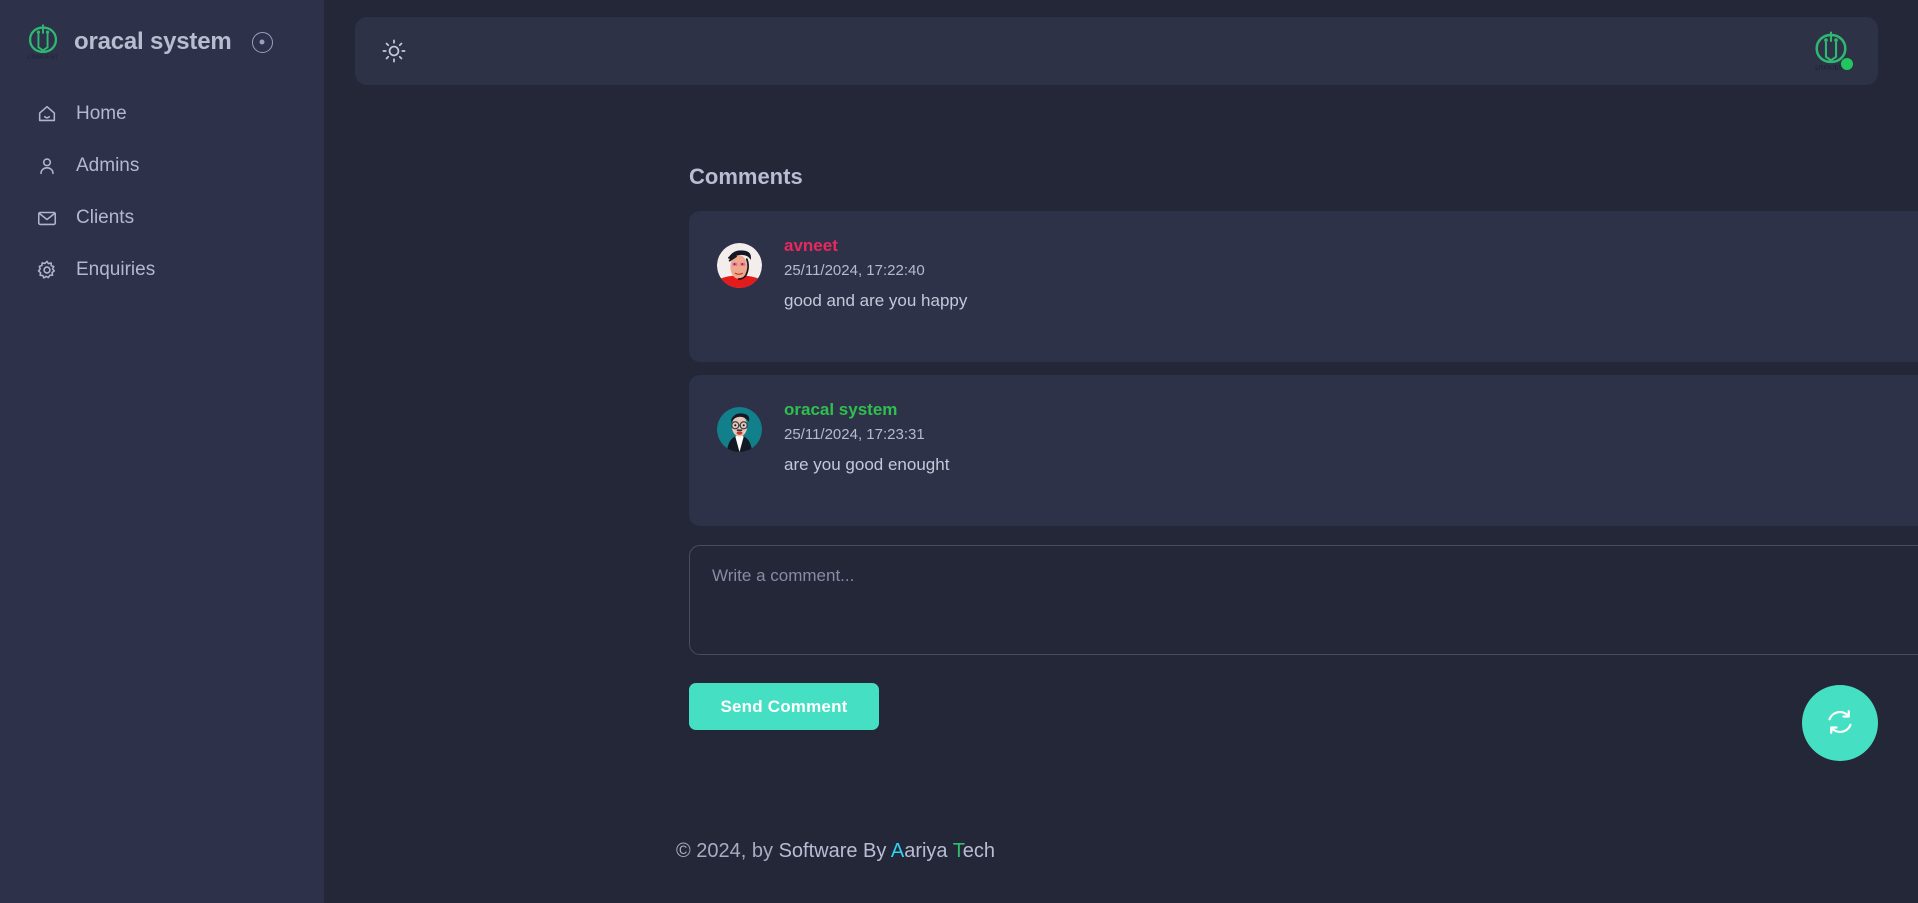 The width and height of the screenshot is (1918, 903). What do you see at coordinates (116, 269) in the screenshot?
I see `sidebar-item-label: Enquiries` at bounding box center [116, 269].